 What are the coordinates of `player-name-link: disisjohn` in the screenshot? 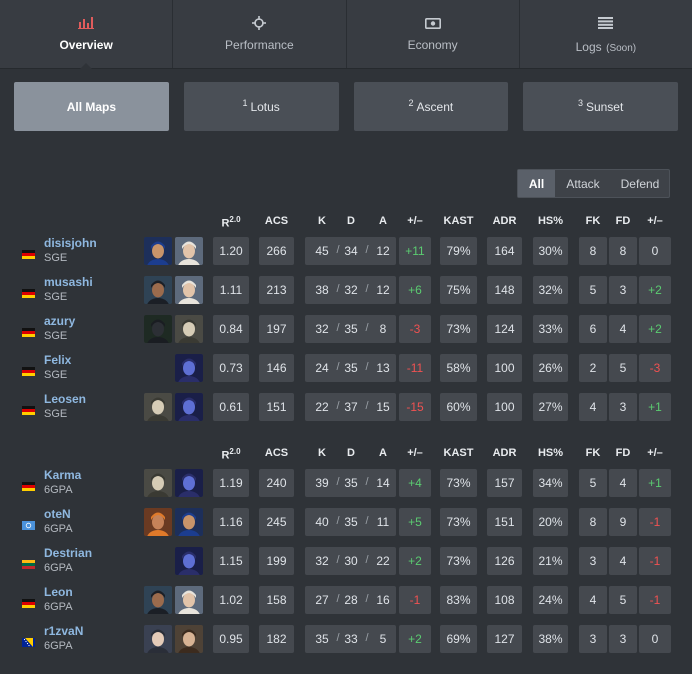 It's located at (70, 243).